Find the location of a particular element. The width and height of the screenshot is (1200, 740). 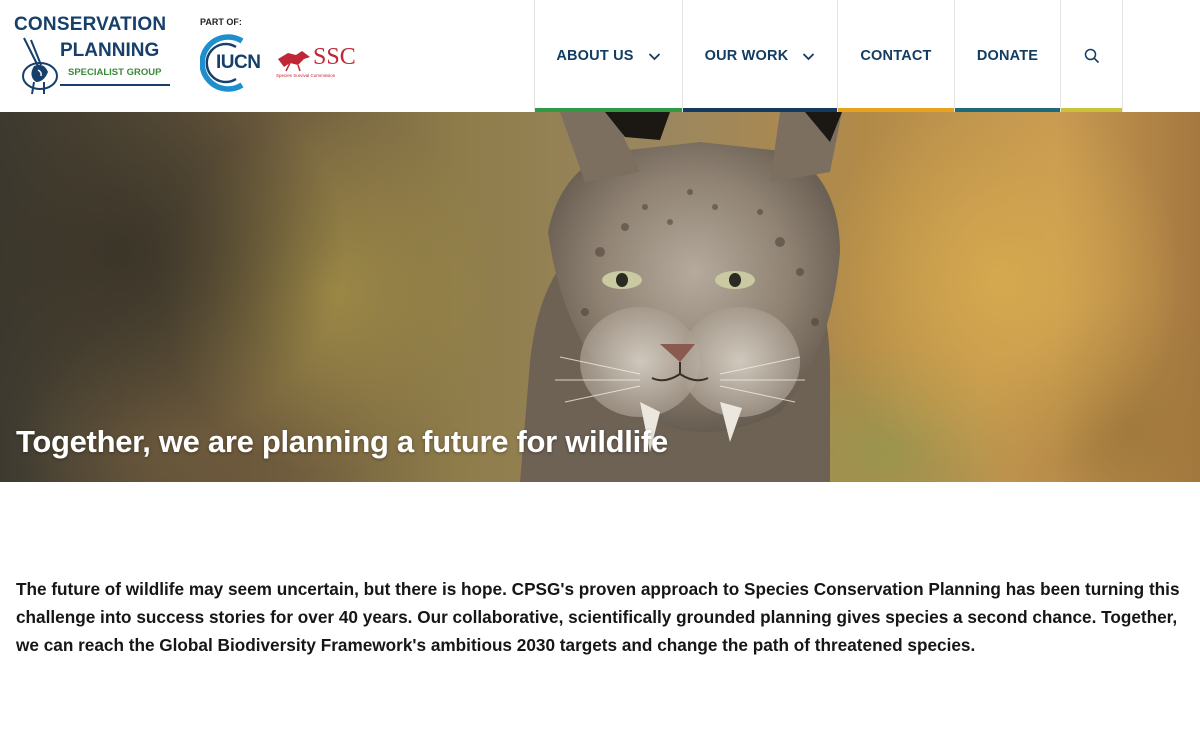

nav-label-our-work: OUR WORK is located at coordinates (746, 56).